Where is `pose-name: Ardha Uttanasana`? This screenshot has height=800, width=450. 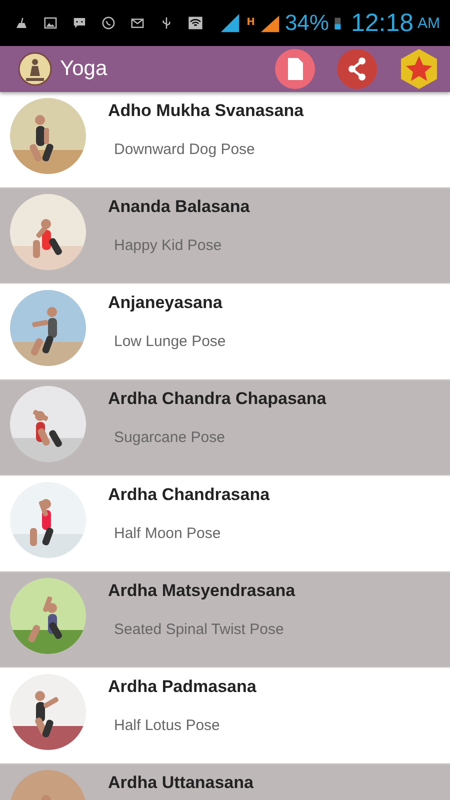
pose-name: Ardha Uttanasana is located at coordinates (181, 783).